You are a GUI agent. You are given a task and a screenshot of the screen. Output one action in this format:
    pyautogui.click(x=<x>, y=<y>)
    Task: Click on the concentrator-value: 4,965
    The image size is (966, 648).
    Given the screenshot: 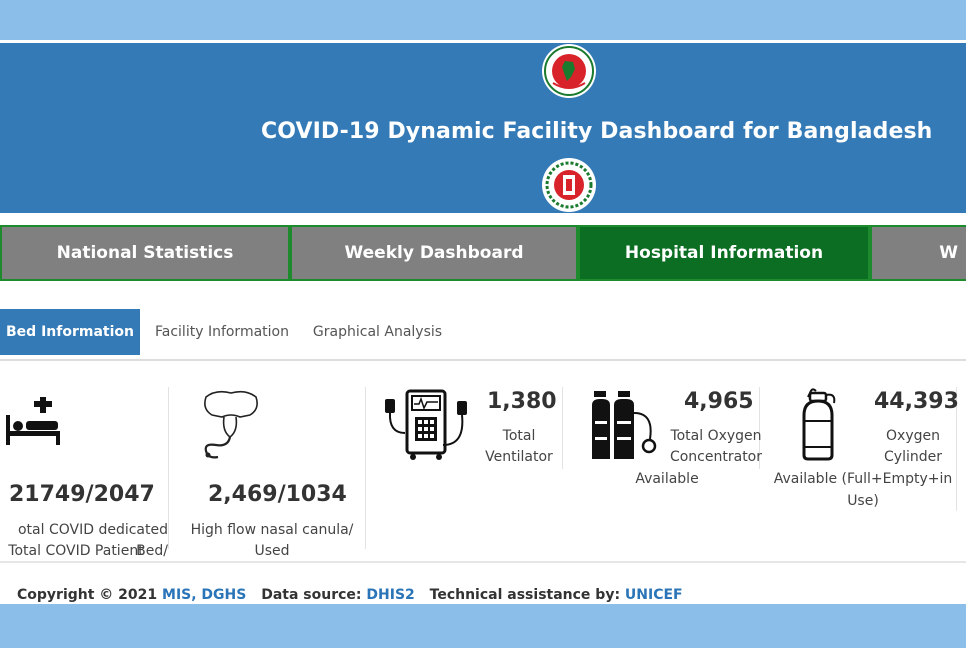 What is the action you would take?
    pyautogui.click(x=719, y=401)
    